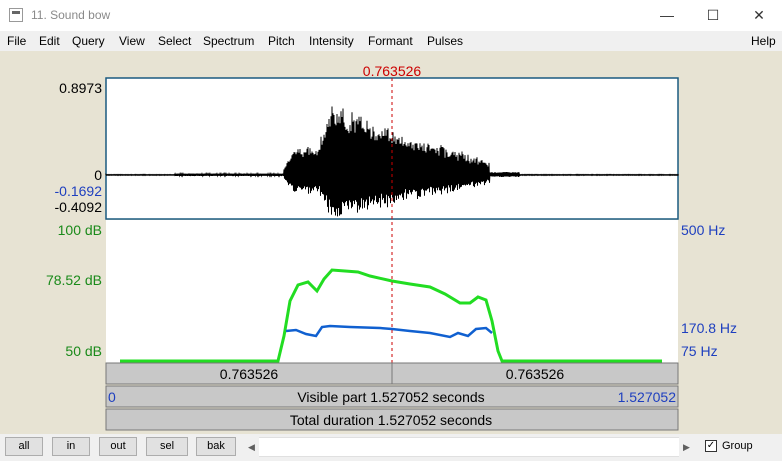  I want to click on waveform-max-label: 0.8973, so click(80, 88).